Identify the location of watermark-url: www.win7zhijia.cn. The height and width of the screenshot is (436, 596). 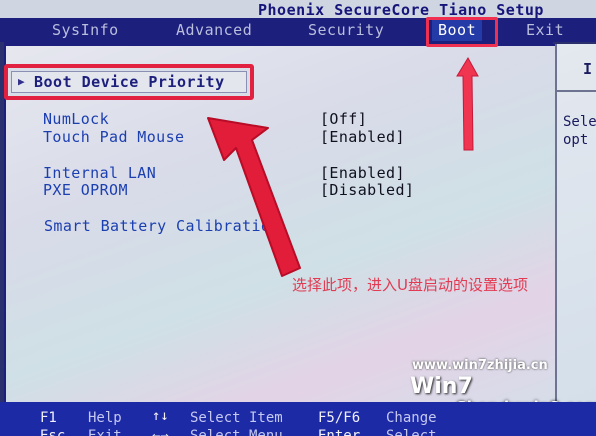
(480, 365).